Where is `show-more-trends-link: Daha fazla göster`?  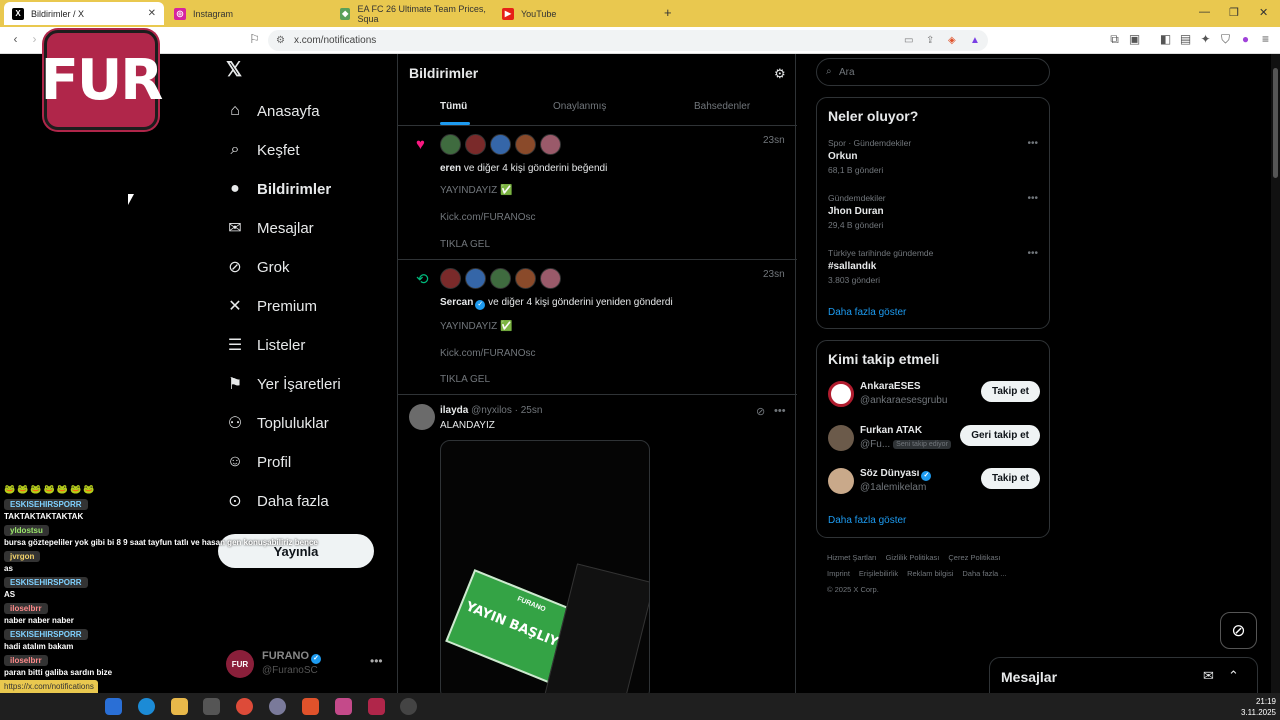 show-more-trends-link: Daha fazla göster is located at coordinates (867, 312).